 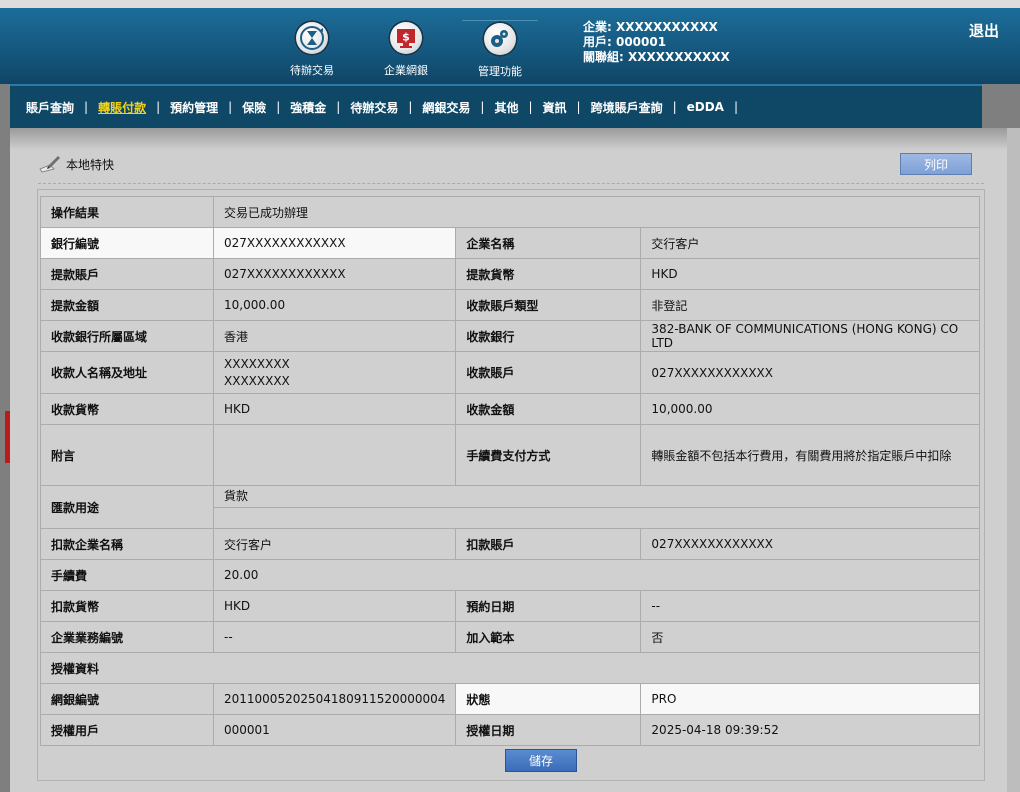 I want to click on panel-divider, so click(x=511, y=183).